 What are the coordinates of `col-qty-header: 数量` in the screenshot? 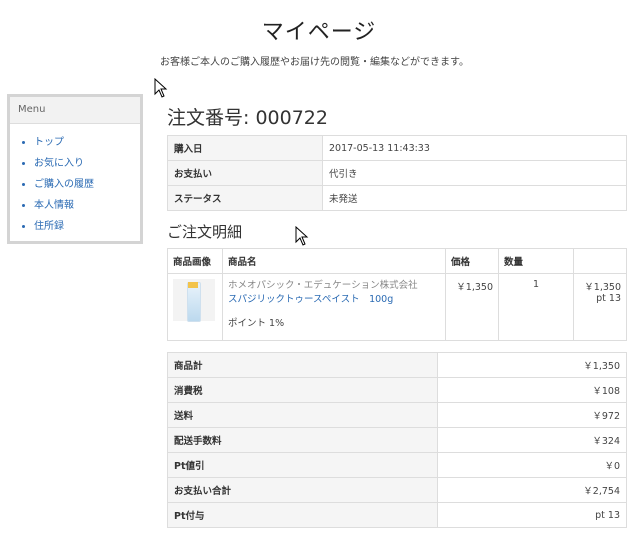 It's located at (536, 261).